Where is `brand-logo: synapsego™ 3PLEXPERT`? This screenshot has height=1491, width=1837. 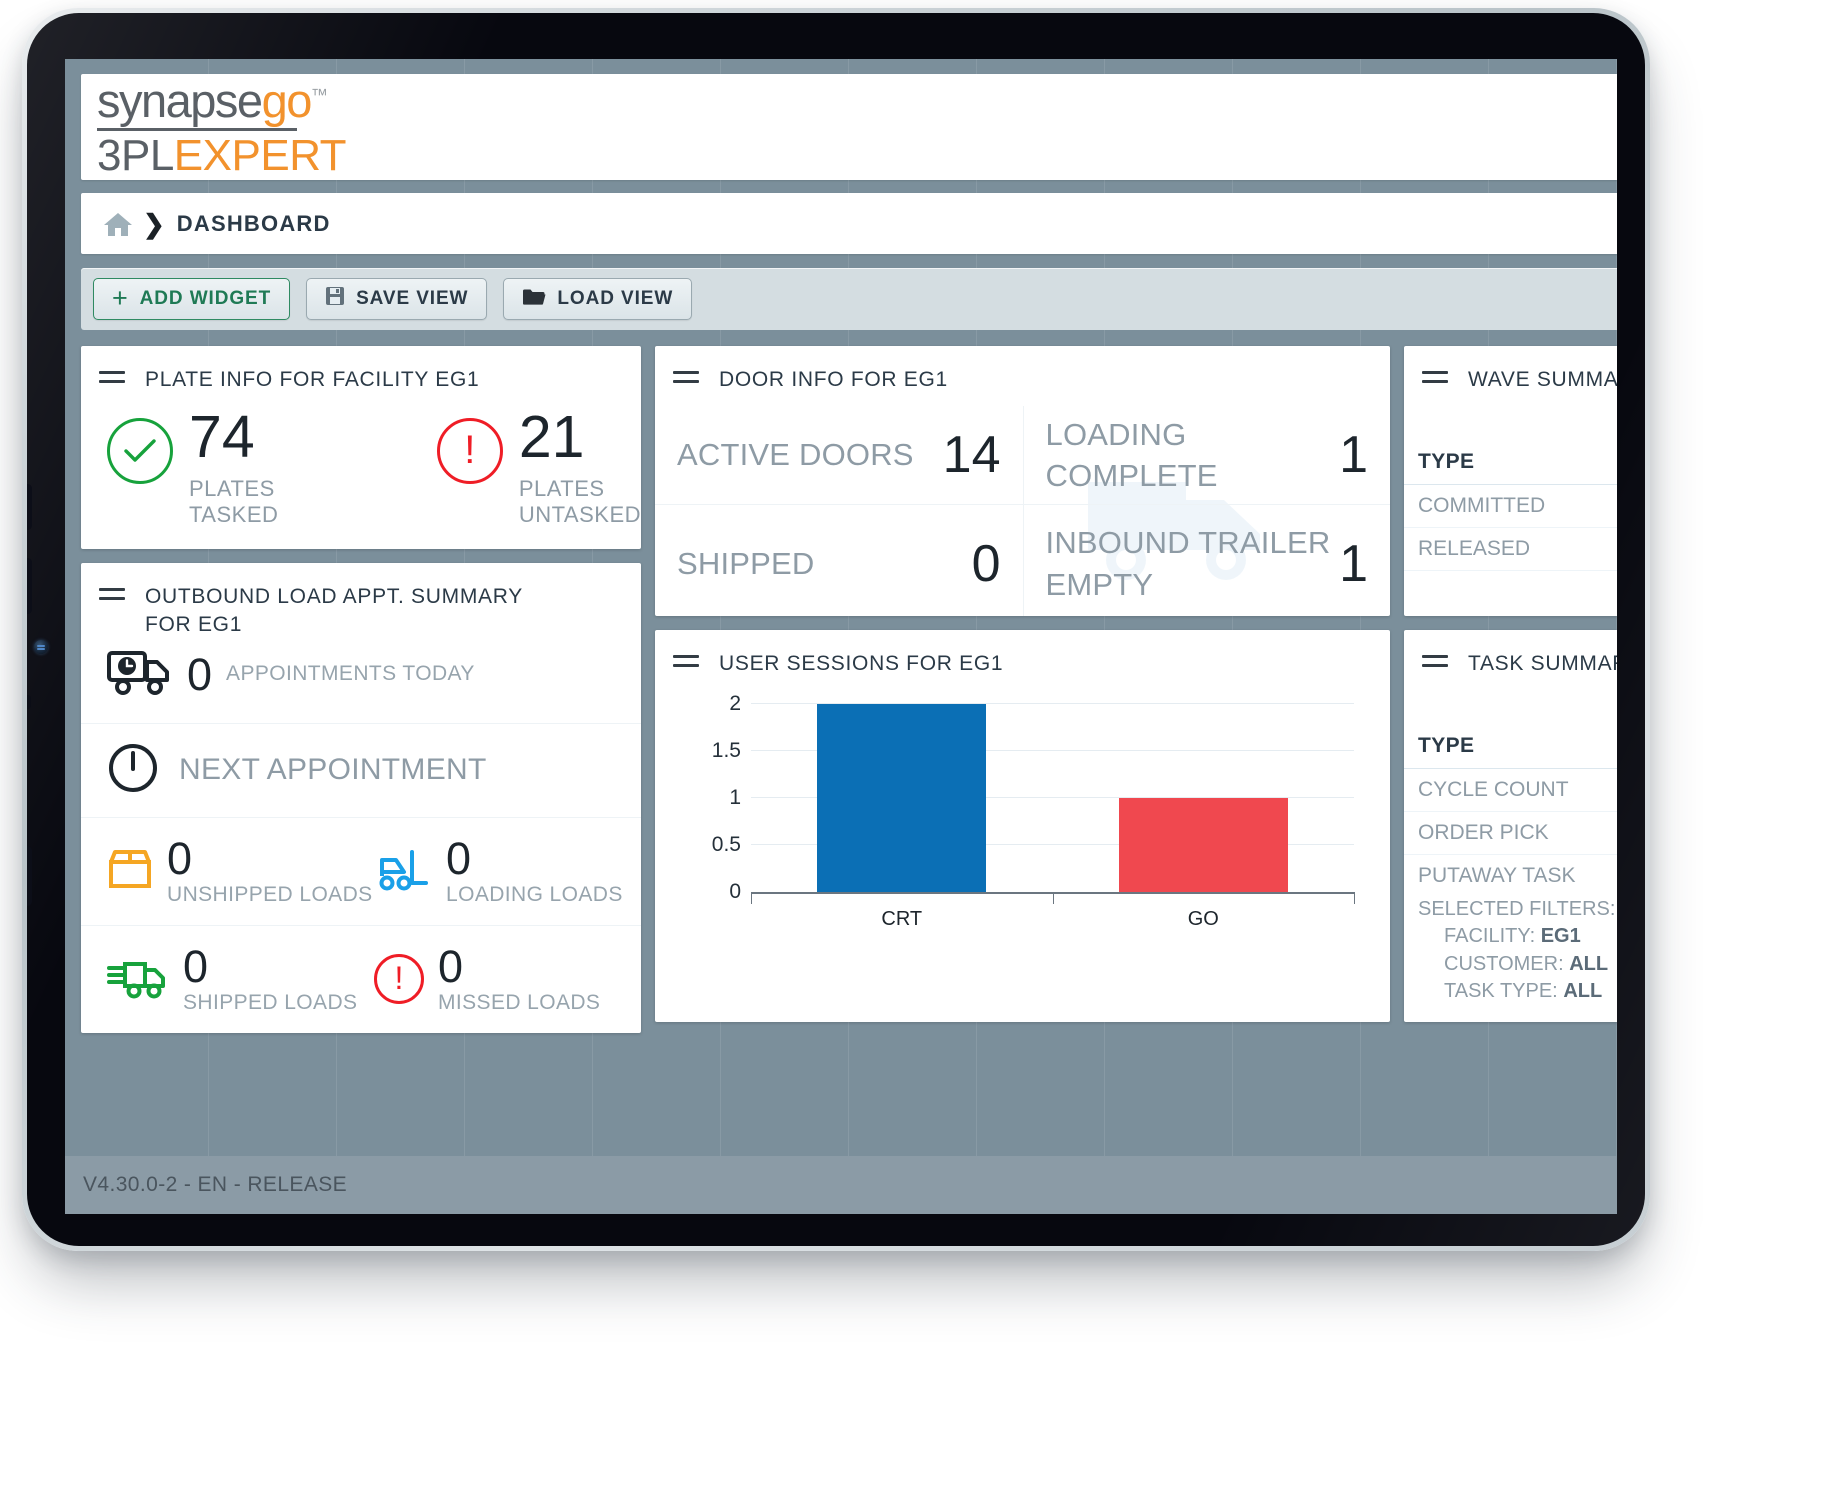
brand-logo: synapsego™ 3PLEXPERT is located at coordinates (222, 128).